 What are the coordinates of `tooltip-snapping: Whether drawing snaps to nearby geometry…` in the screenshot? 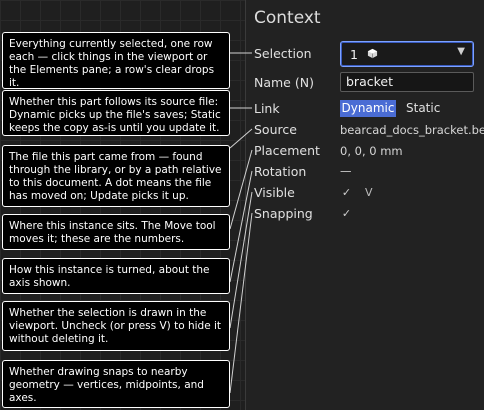 It's located at (116, 384).